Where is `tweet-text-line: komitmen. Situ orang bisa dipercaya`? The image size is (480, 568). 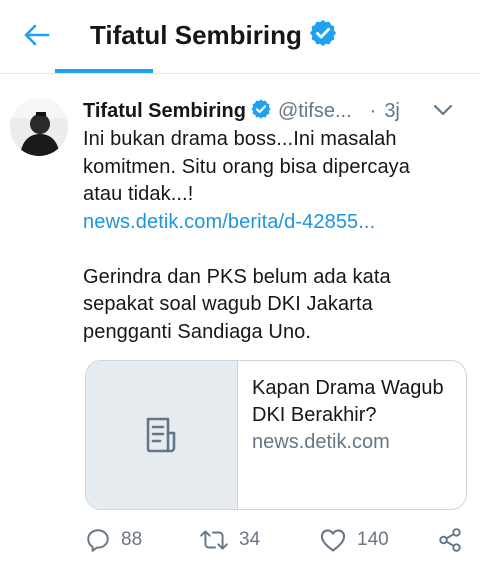
tweet-text-line: komitmen. Situ orang bisa dipercaya is located at coordinates (246, 166).